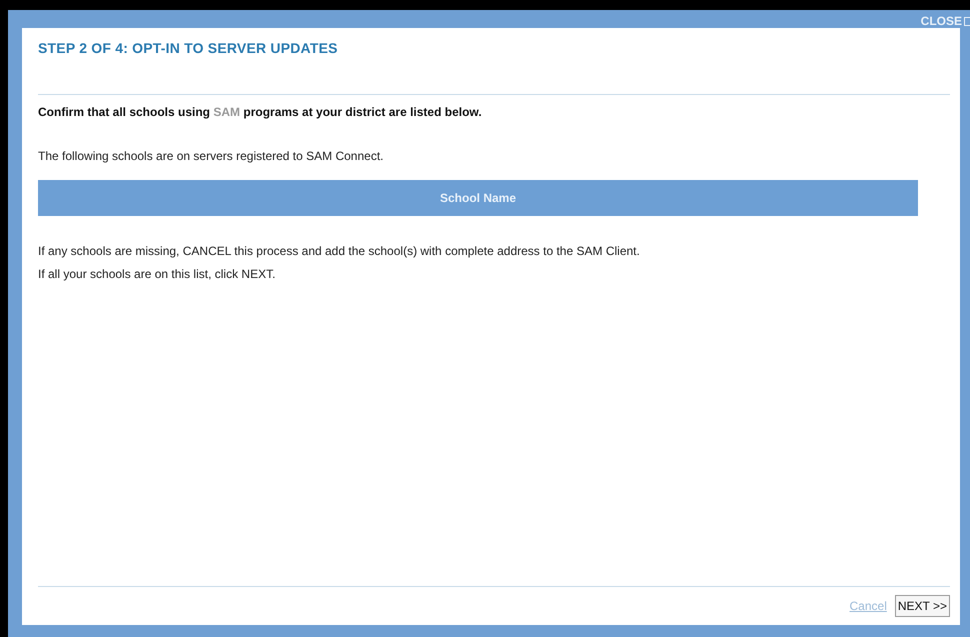  What do you see at coordinates (868, 606) in the screenshot?
I see `cancel-link: Cancel` at bounding box center [868, 606].